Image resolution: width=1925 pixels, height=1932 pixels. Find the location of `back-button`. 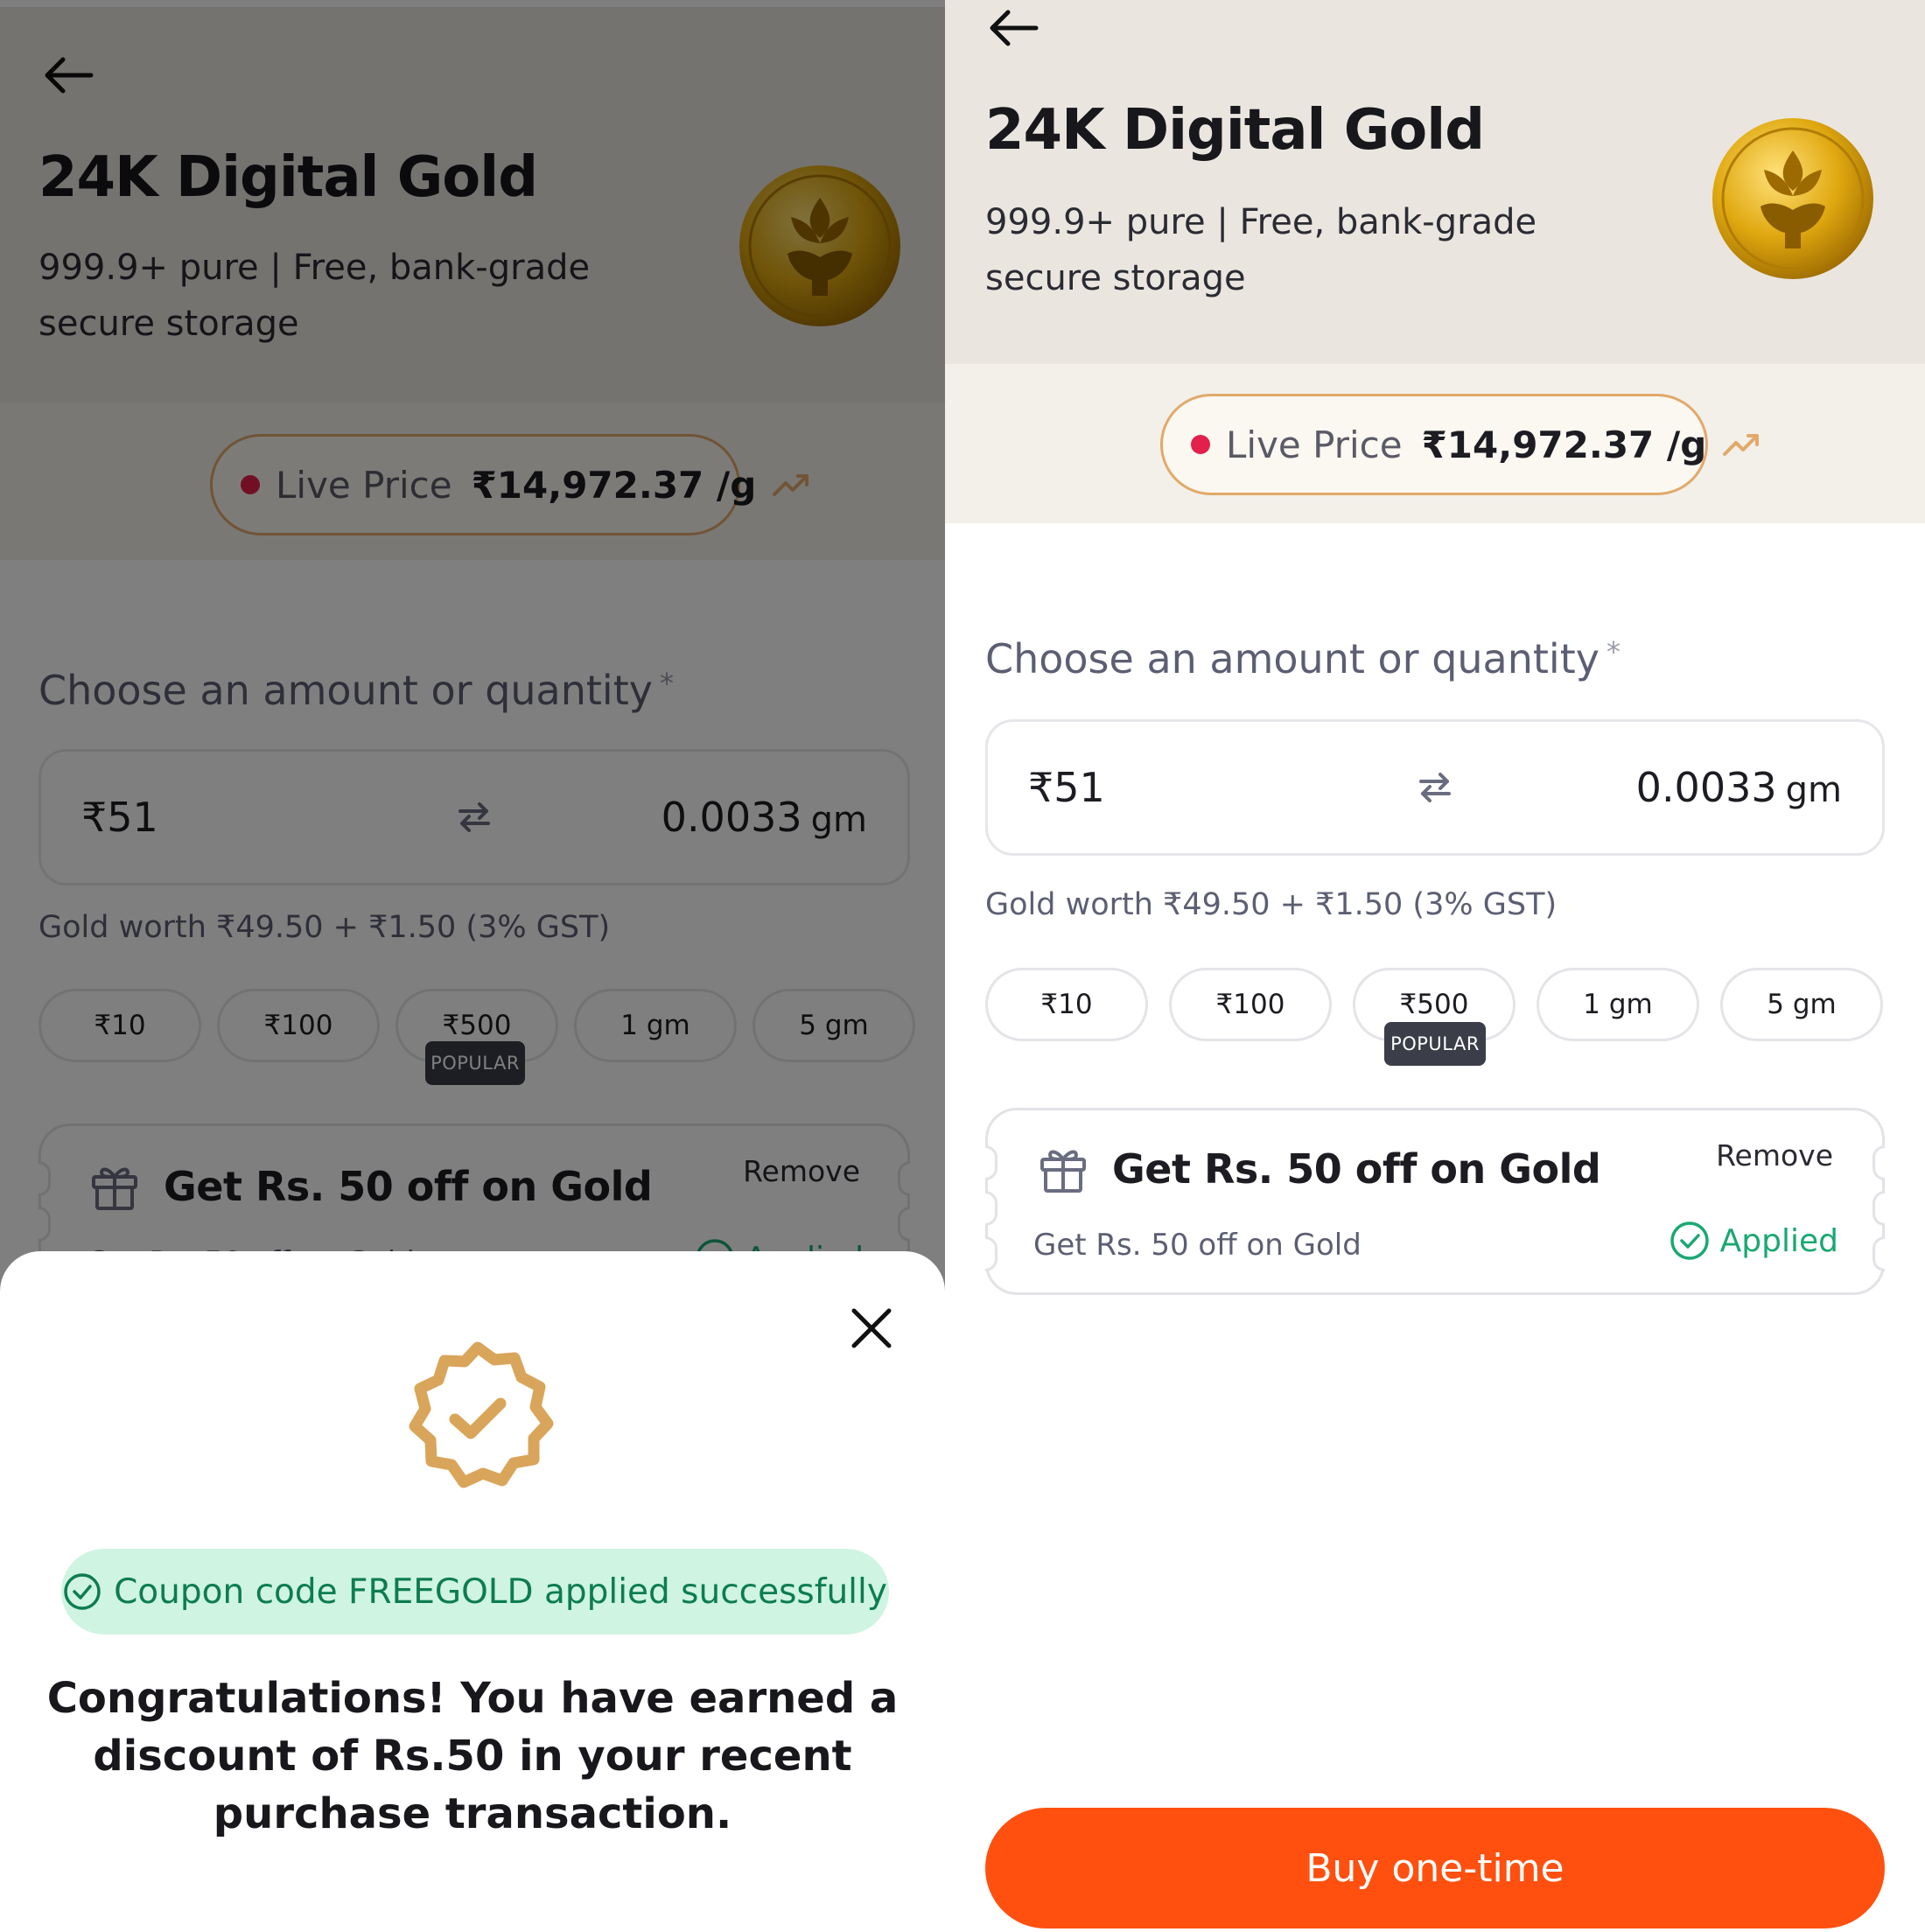

back-button is located at coordinates (1012, 28).